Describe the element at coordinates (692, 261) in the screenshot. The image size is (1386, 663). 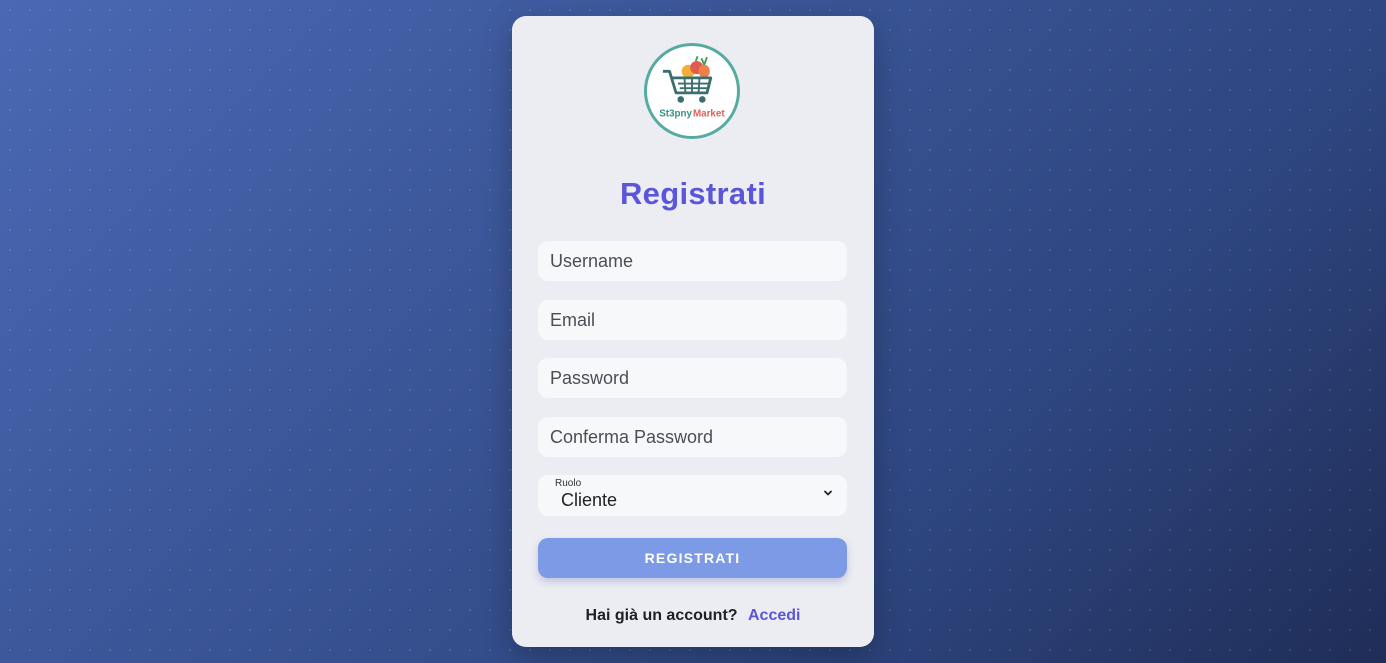
I see `username-input` at that location.